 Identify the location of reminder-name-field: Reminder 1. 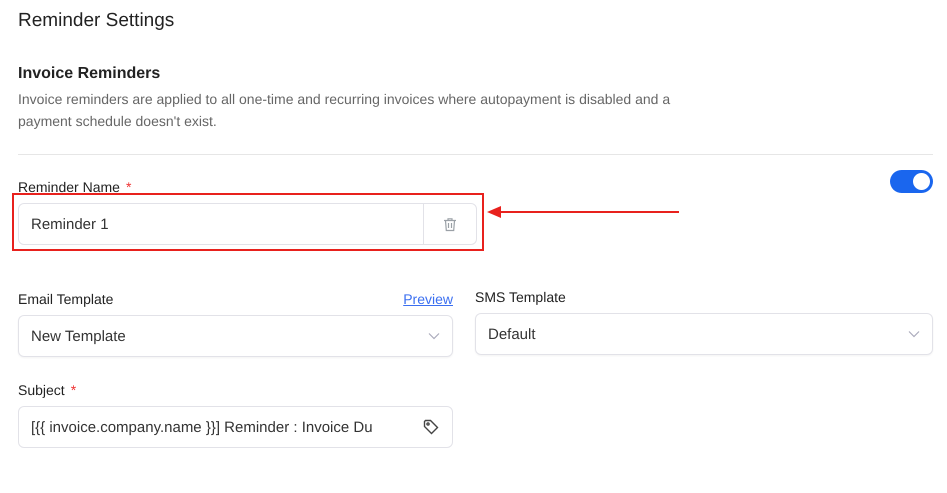
(220, 224).